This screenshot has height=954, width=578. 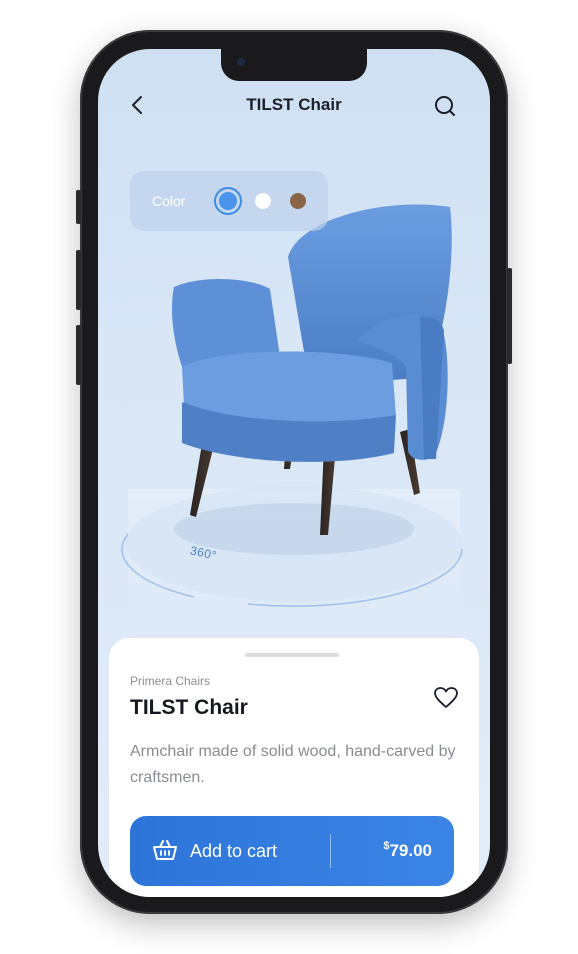 I want to click on favorite-button, so click(x=446, y=698).